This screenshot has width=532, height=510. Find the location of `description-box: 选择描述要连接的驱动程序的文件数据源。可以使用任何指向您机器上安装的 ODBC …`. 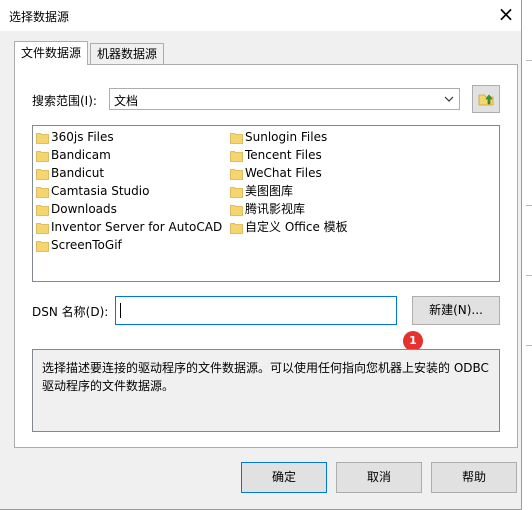

description-box: 选择描述要连接的驱动程序的文件数据源。可以使用任何指向您机器上安装的 ODBC … is located at coordinates (266, 390).